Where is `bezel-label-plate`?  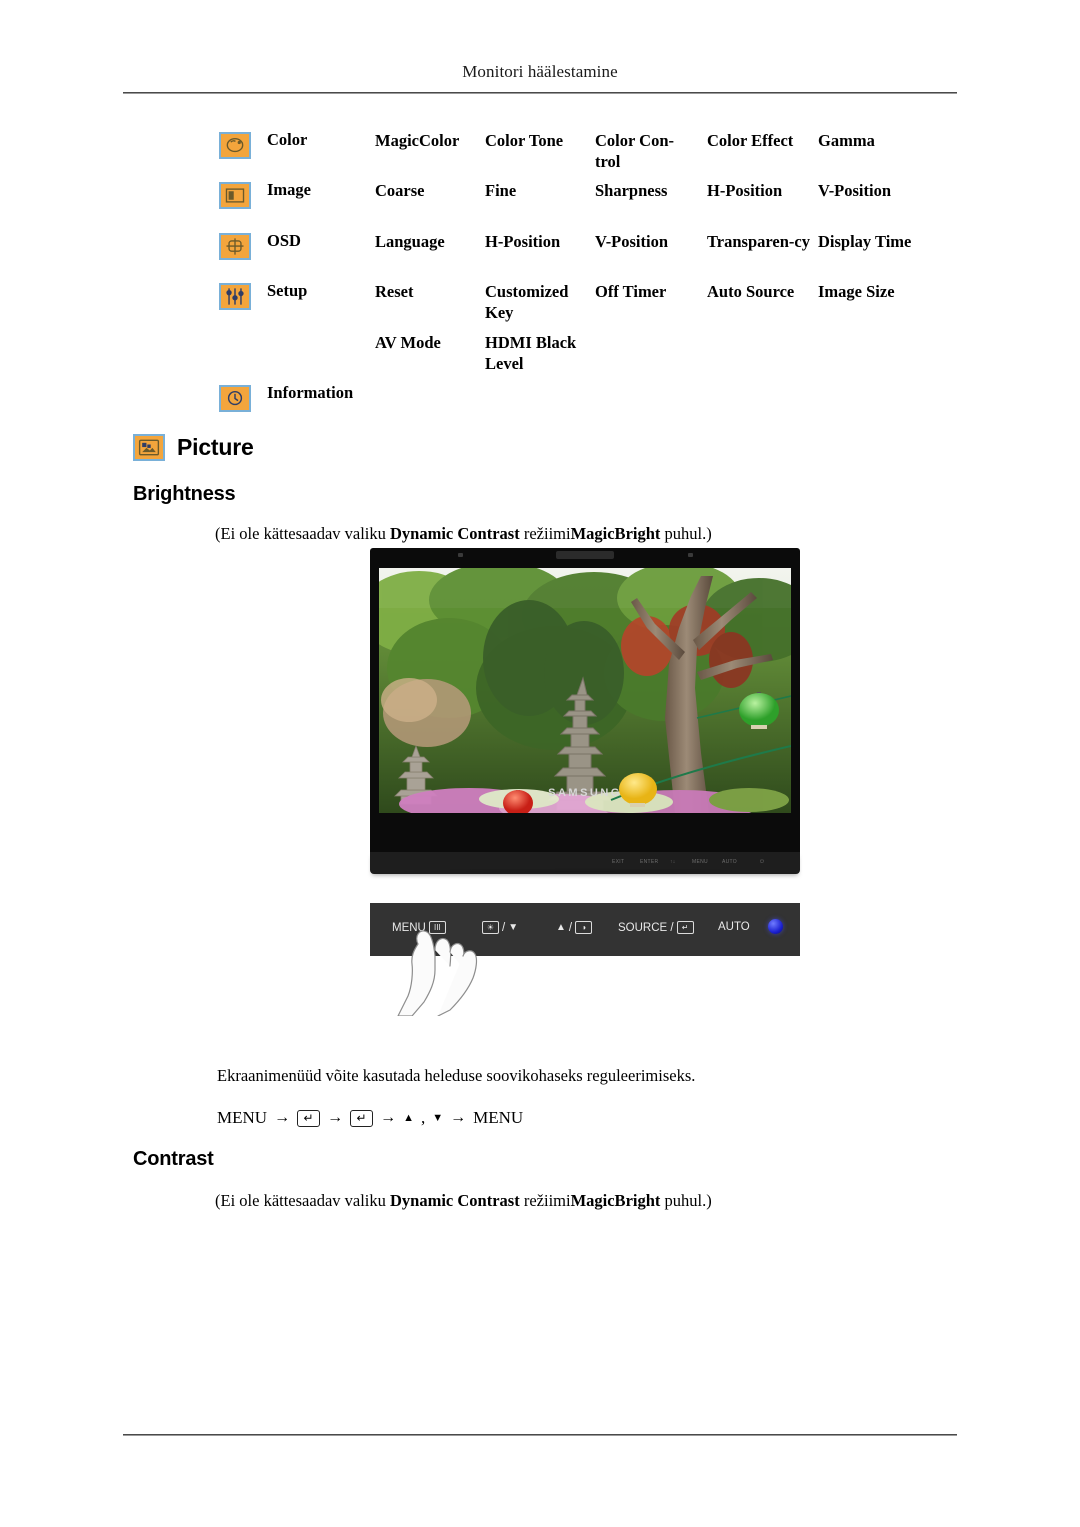
bezel-label-plate is located at coordinates (585, 555).